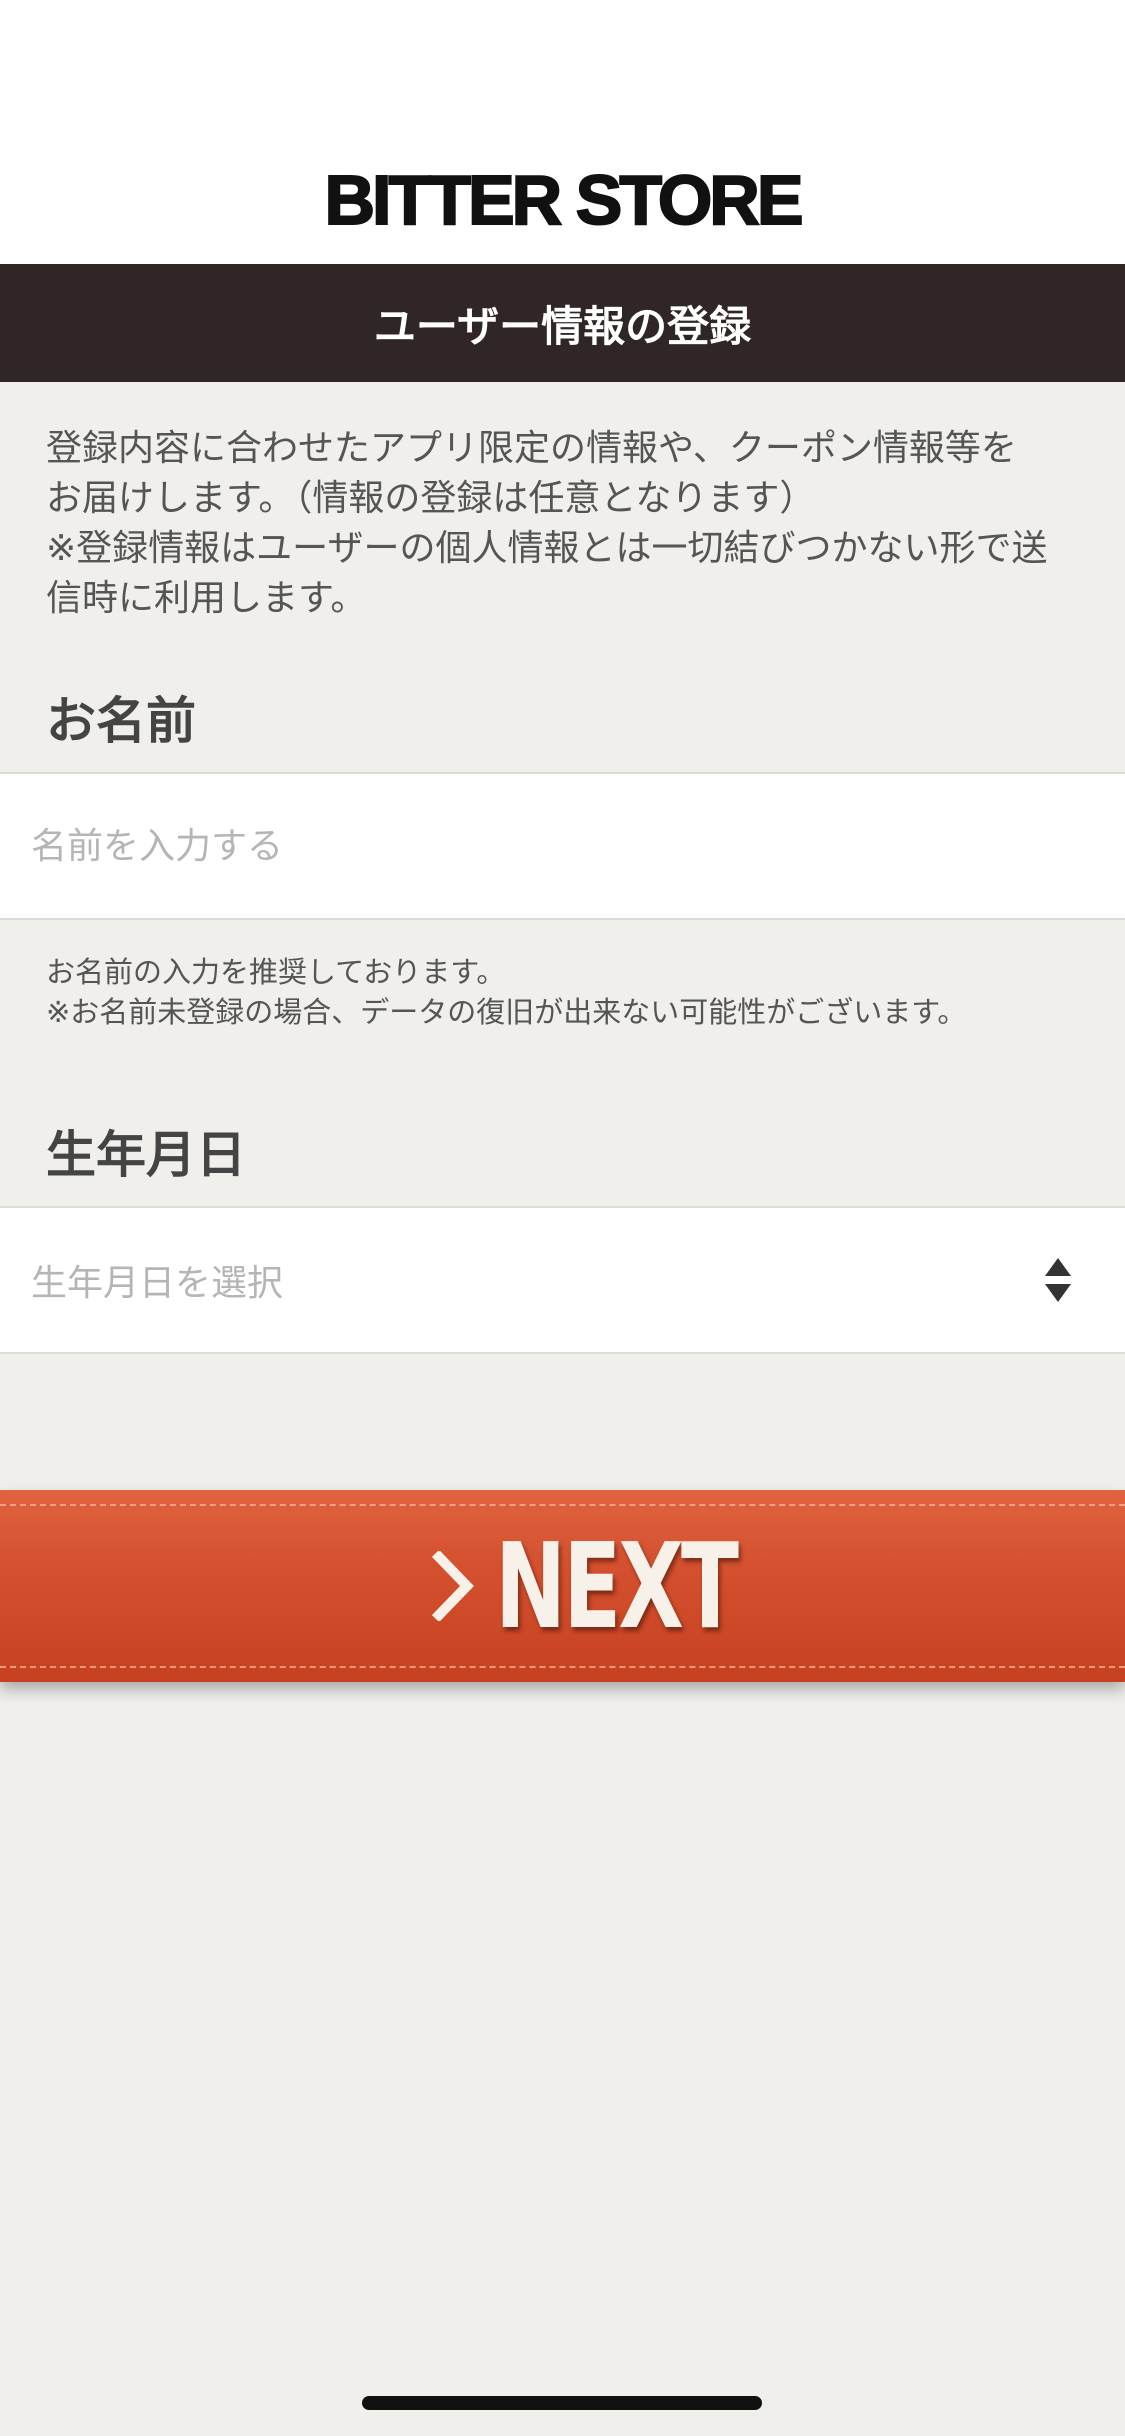  What do you see at coordinates (562, 1415) in the screenshot?
I see `spacer-band` at bounding box center [562, 1415].